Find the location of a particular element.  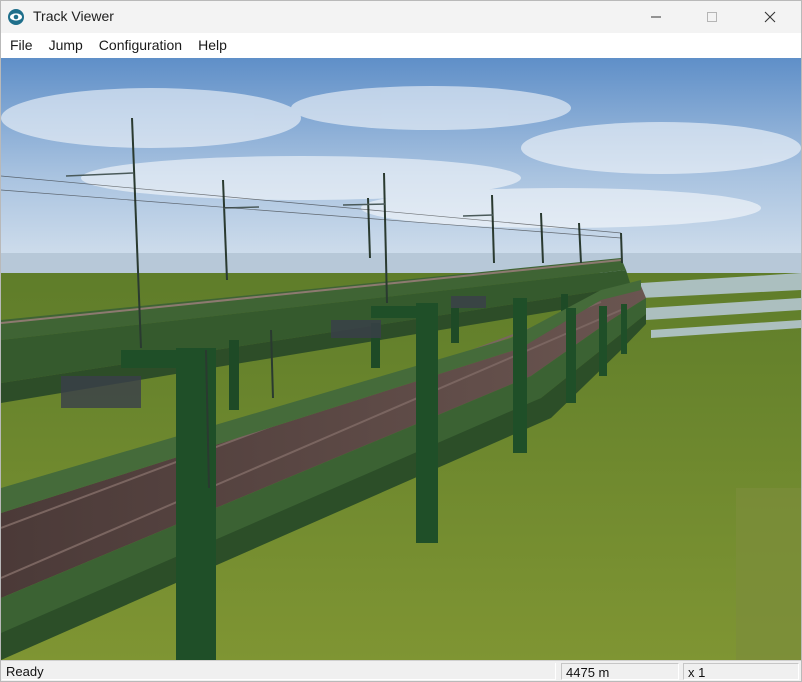

status-ready: Ready is located at coordinates (279, 671).